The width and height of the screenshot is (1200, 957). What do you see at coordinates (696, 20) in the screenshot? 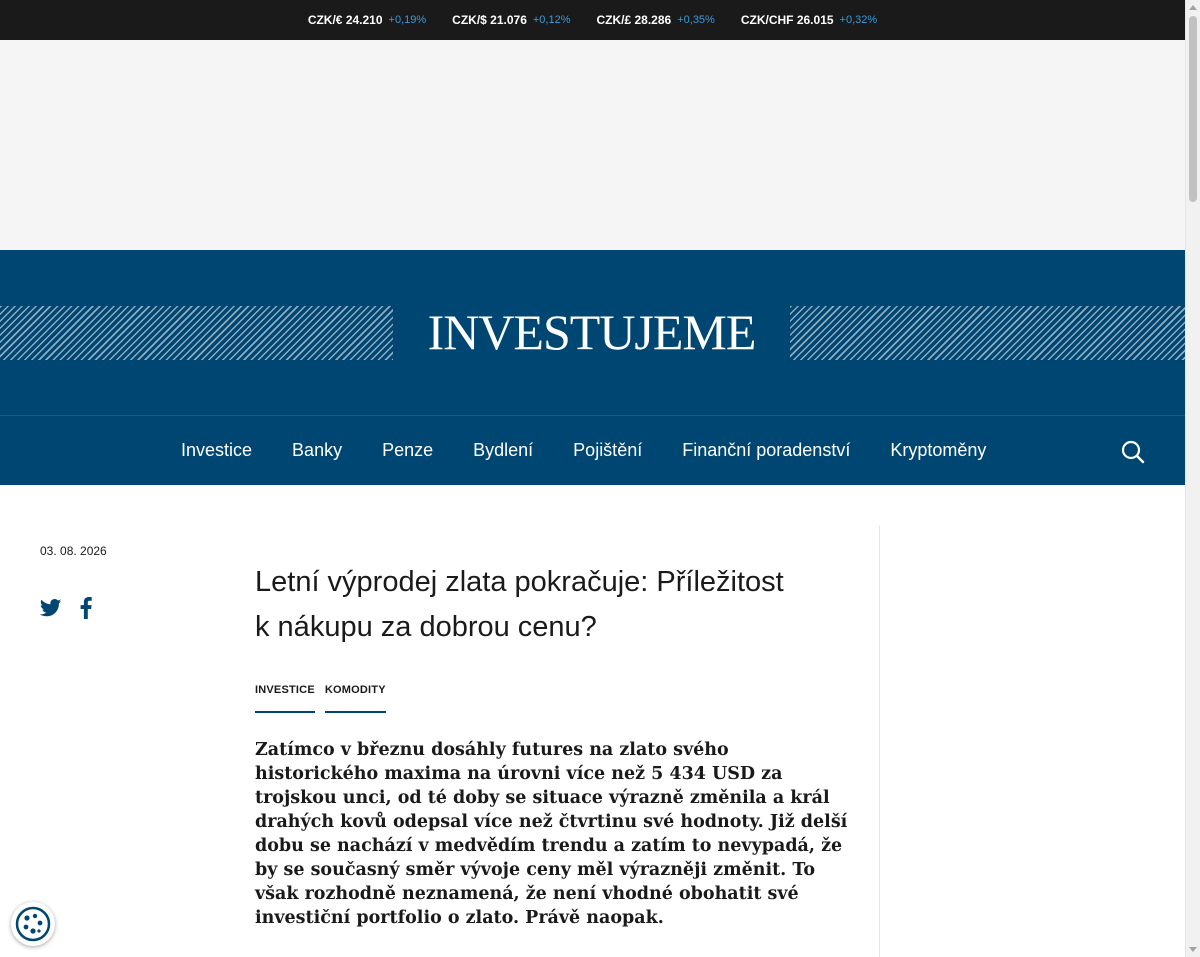
I see `ticker-change: +0,35%` at bounding box center [696, 20].